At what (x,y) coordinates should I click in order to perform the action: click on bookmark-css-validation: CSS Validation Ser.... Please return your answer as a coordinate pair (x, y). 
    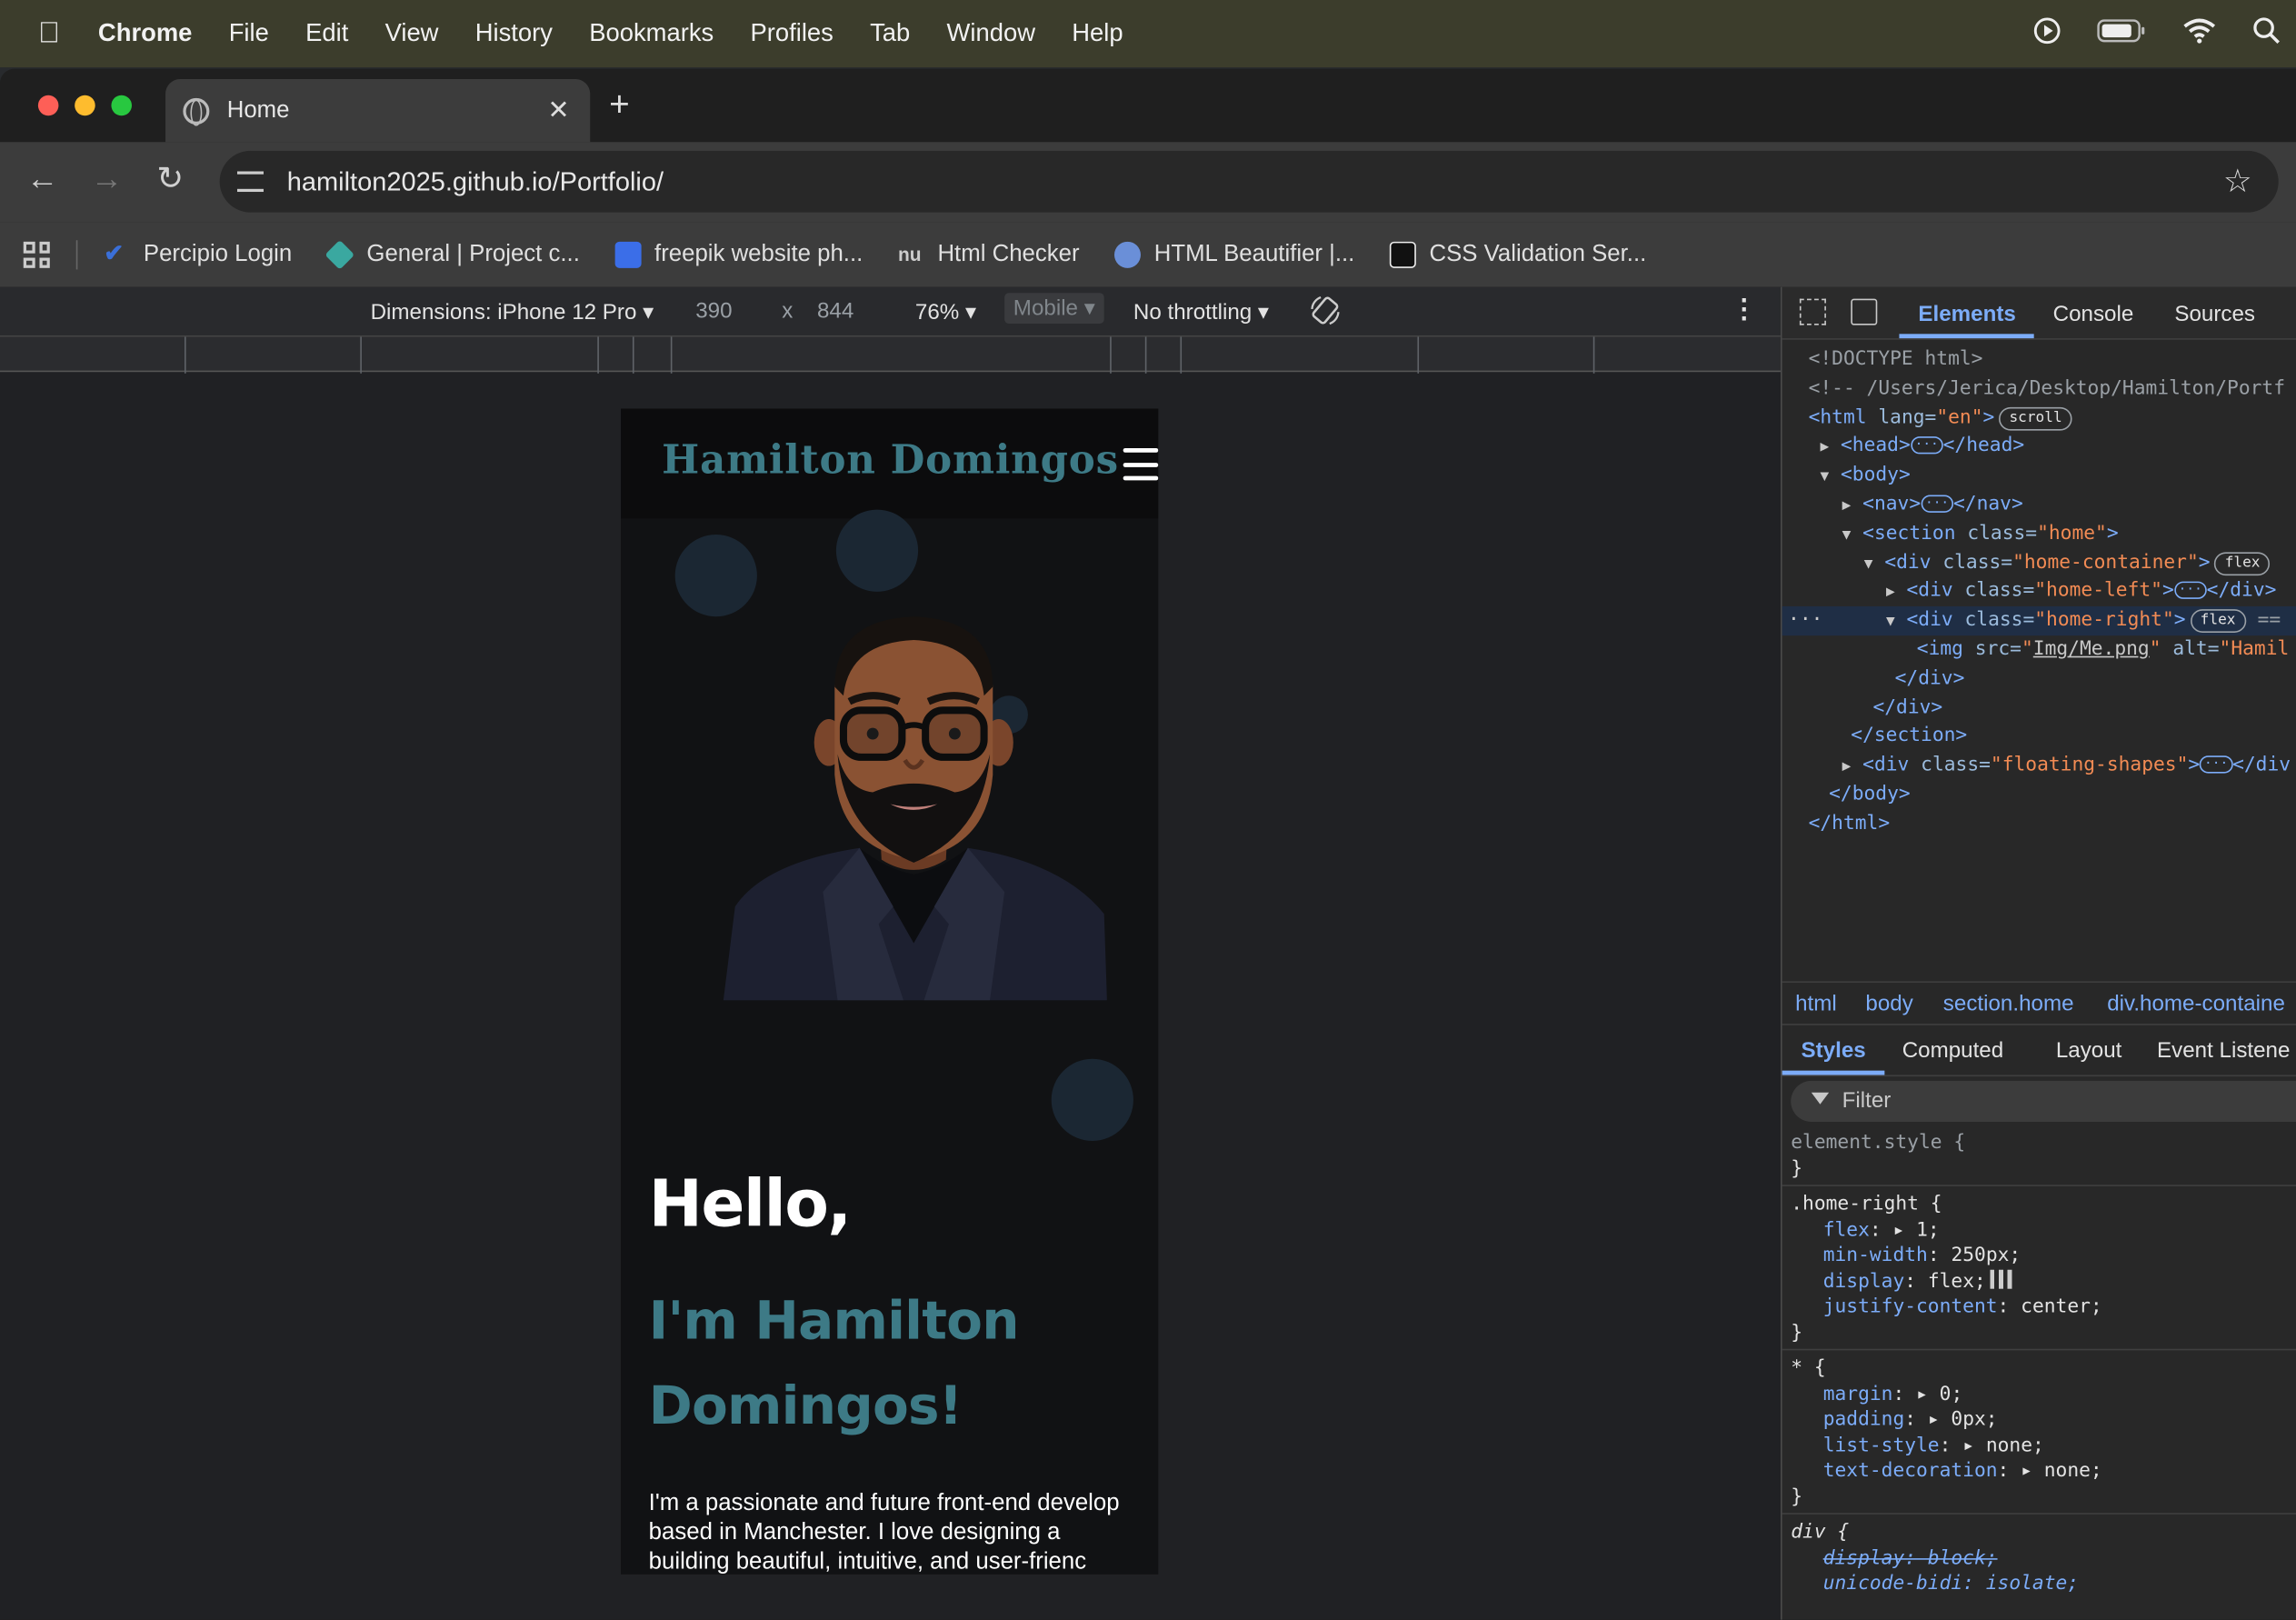
    Looking at the image, I should click on (1517, 255).